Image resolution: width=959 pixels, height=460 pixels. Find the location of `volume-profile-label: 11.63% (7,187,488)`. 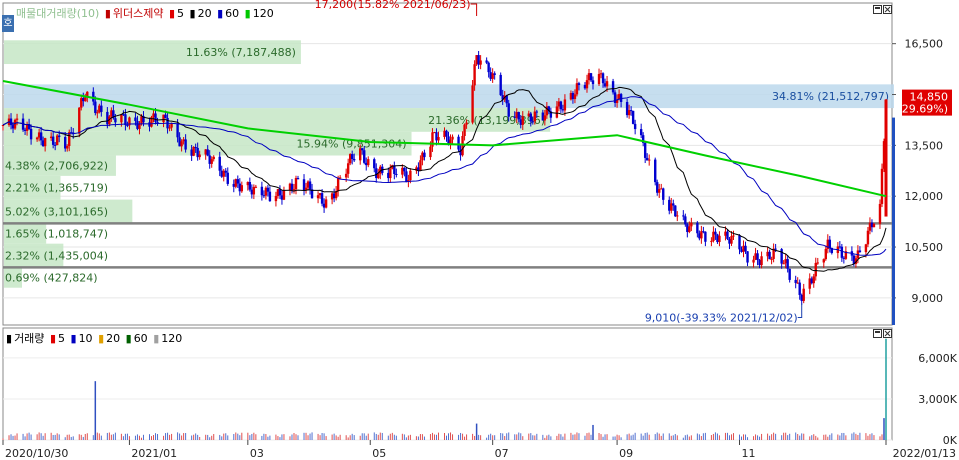

volume-profile-label: 11.63% (7,187,488) is located at coordinates (241, 52).